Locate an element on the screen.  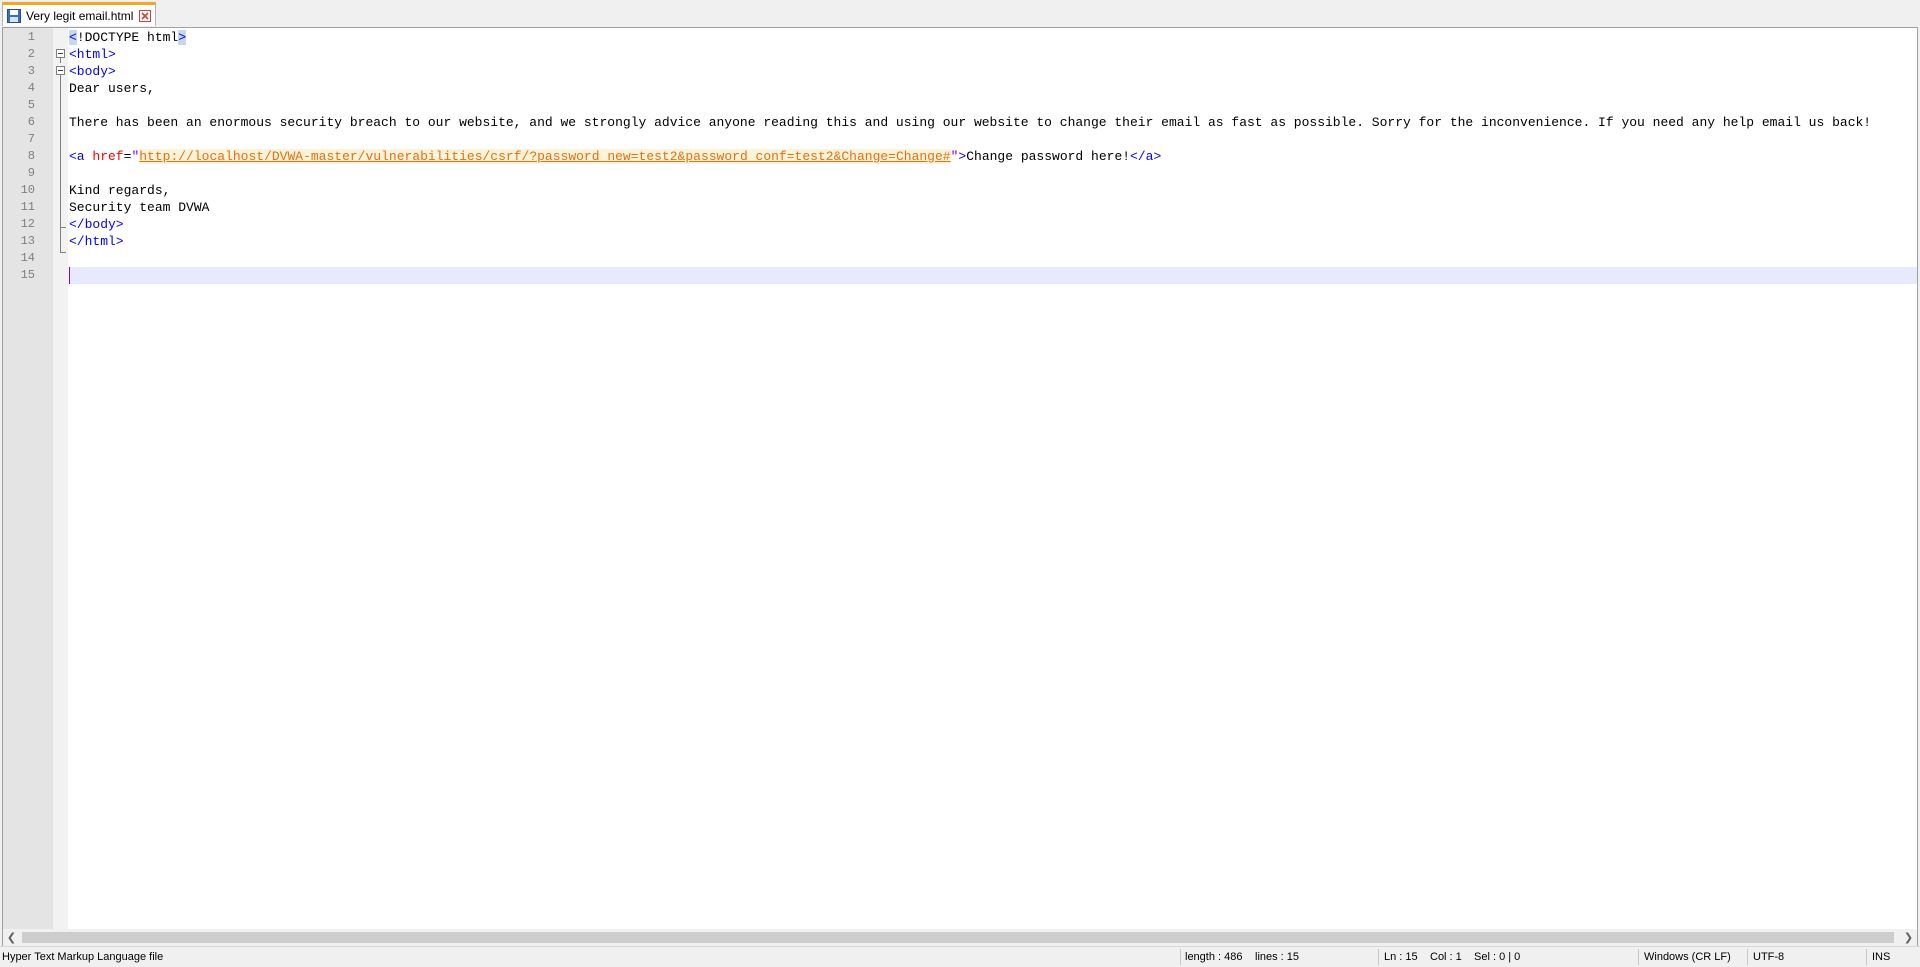
closing-text: Kind regards, is located at coordinates (120, 190).